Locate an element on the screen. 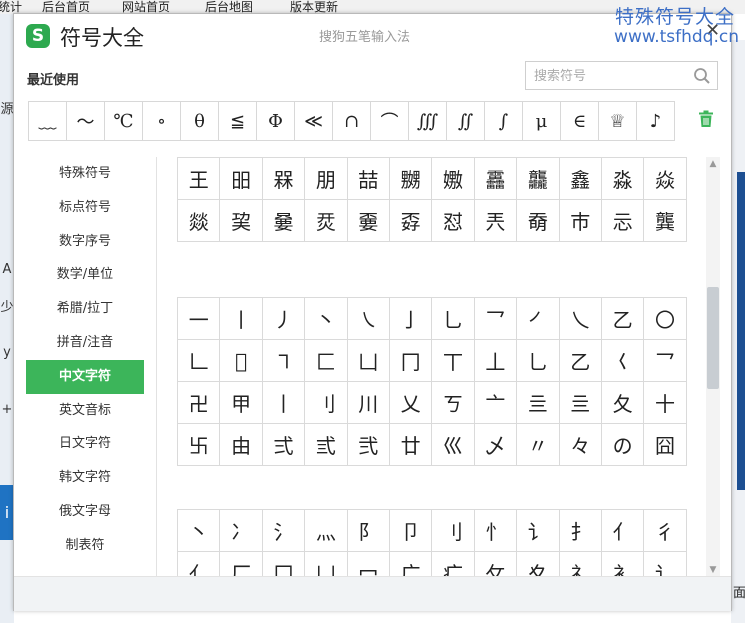 This screenshot has height=623, width=745. symbol-cell: 烎 is located at coordinates (326, 221).